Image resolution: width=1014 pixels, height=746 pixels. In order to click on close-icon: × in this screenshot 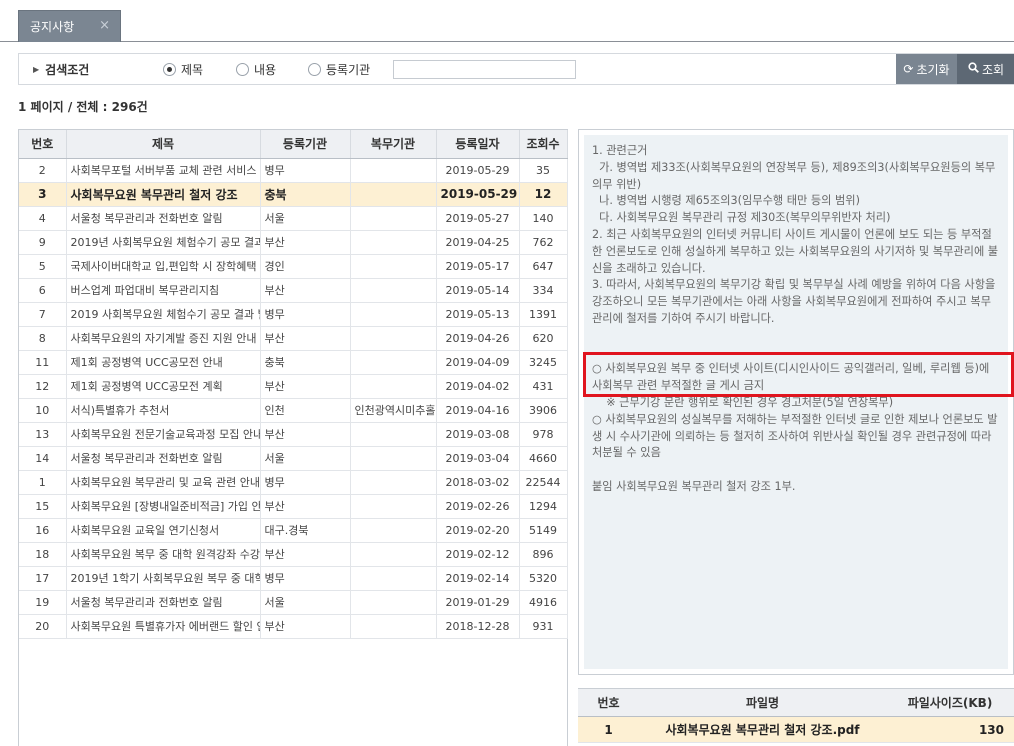, I will do `click(104, 25)`.